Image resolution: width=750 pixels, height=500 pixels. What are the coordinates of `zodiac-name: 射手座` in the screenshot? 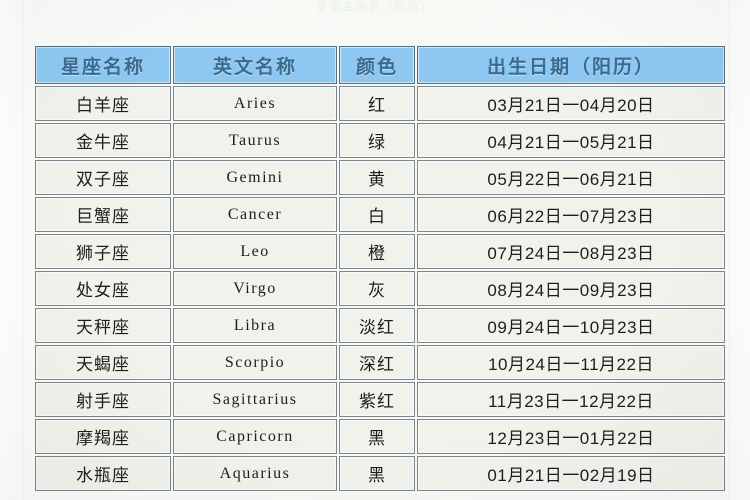 It's located at (103, 399).